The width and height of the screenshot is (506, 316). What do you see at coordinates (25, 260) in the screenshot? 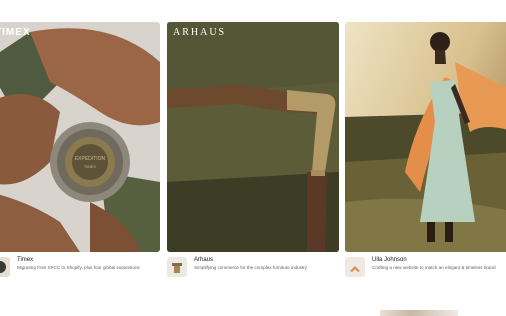
I see `timex-title: Timex` at bounding box center [25, 260].